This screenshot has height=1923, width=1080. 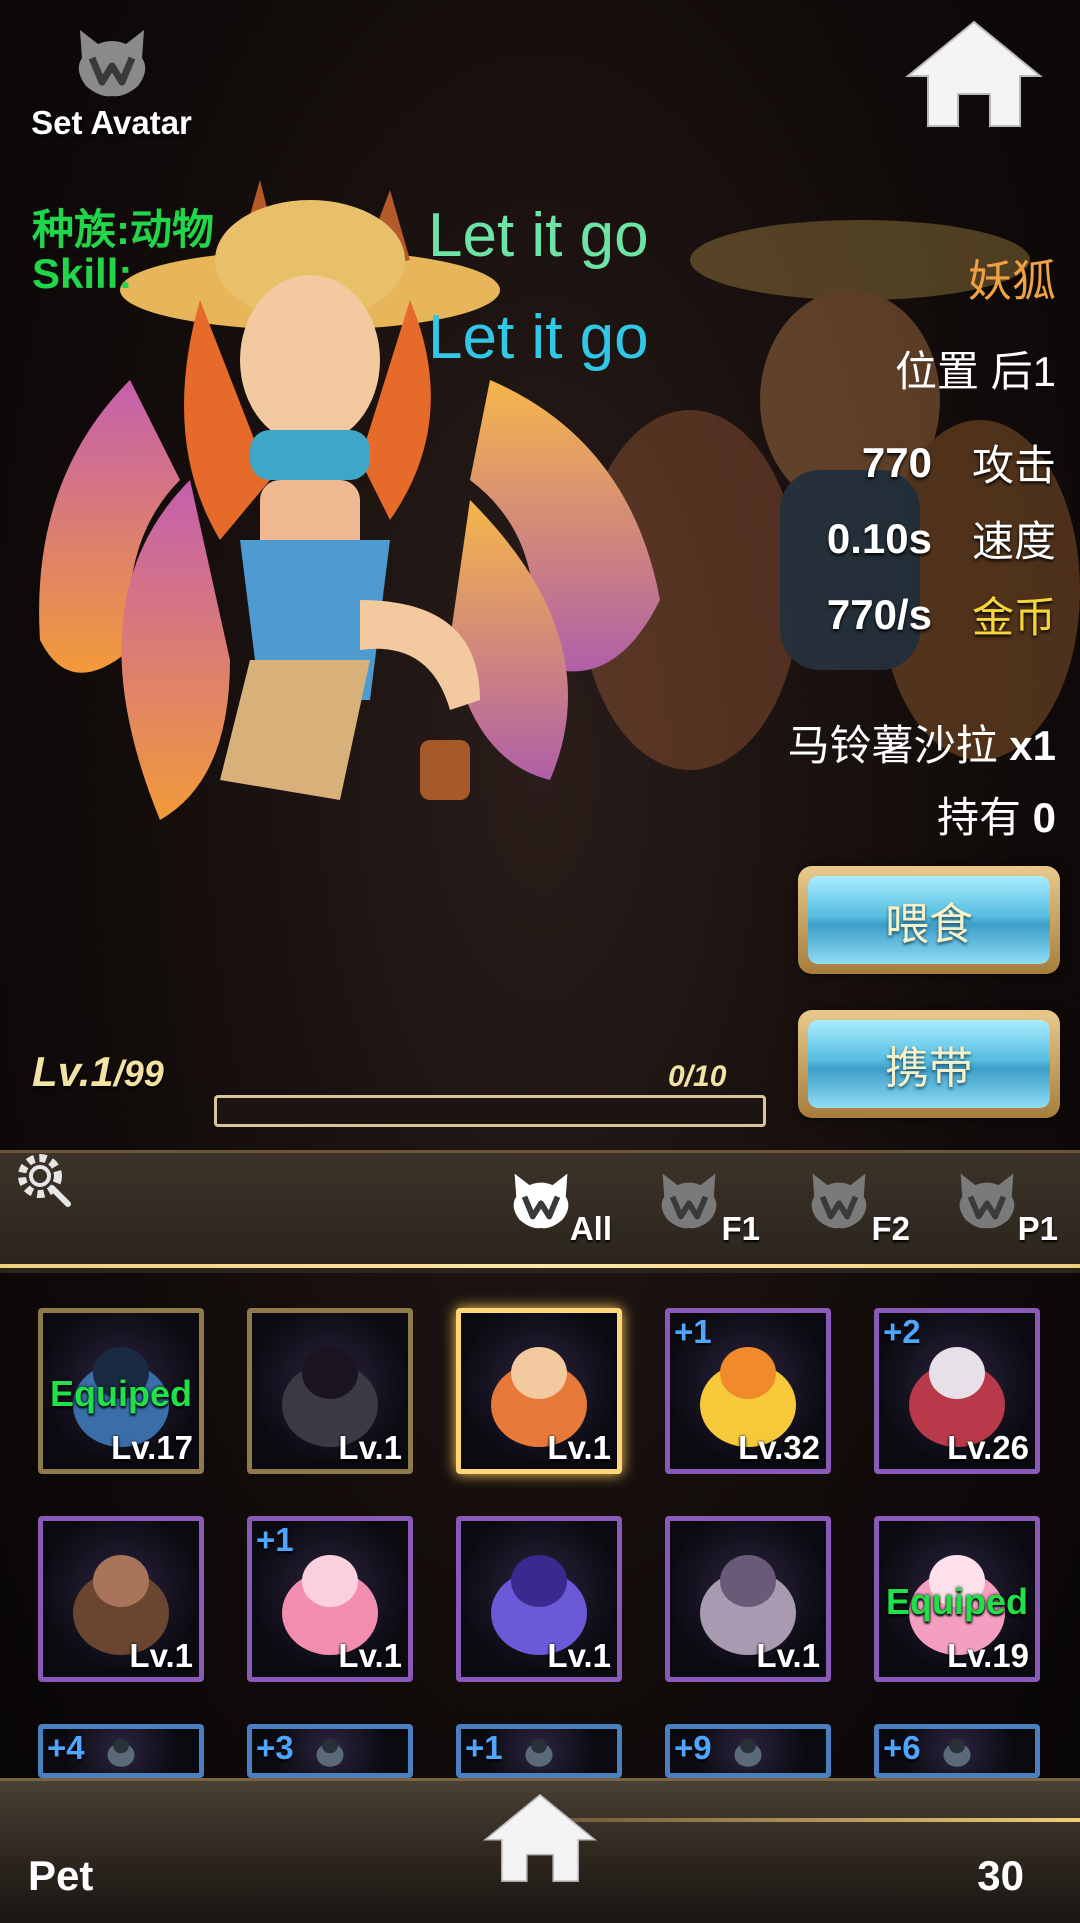 I want to click on stat-speed: 0.10s 速度, so click(x=929, y=538).